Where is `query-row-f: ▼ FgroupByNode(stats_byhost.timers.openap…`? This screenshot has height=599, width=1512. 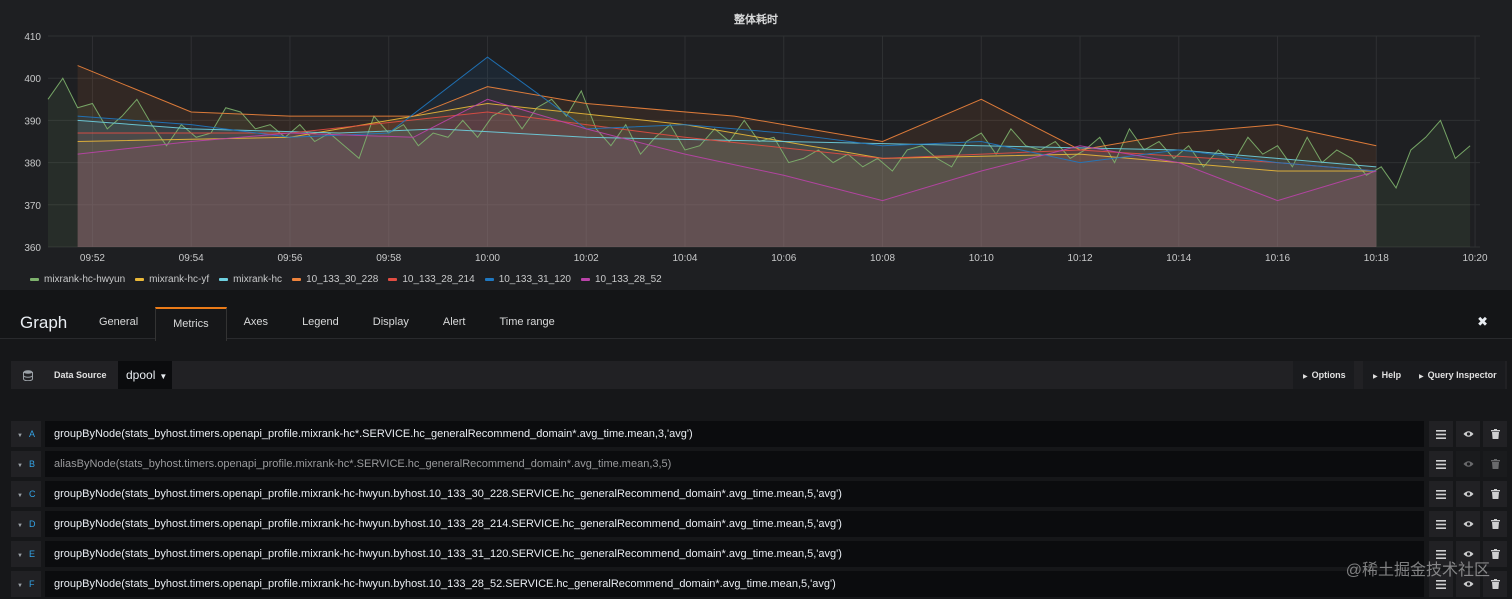 query-row-f: ▼ FgroupByNode(stats_byhost.timers.openap… is located at coordinates (759, 584).